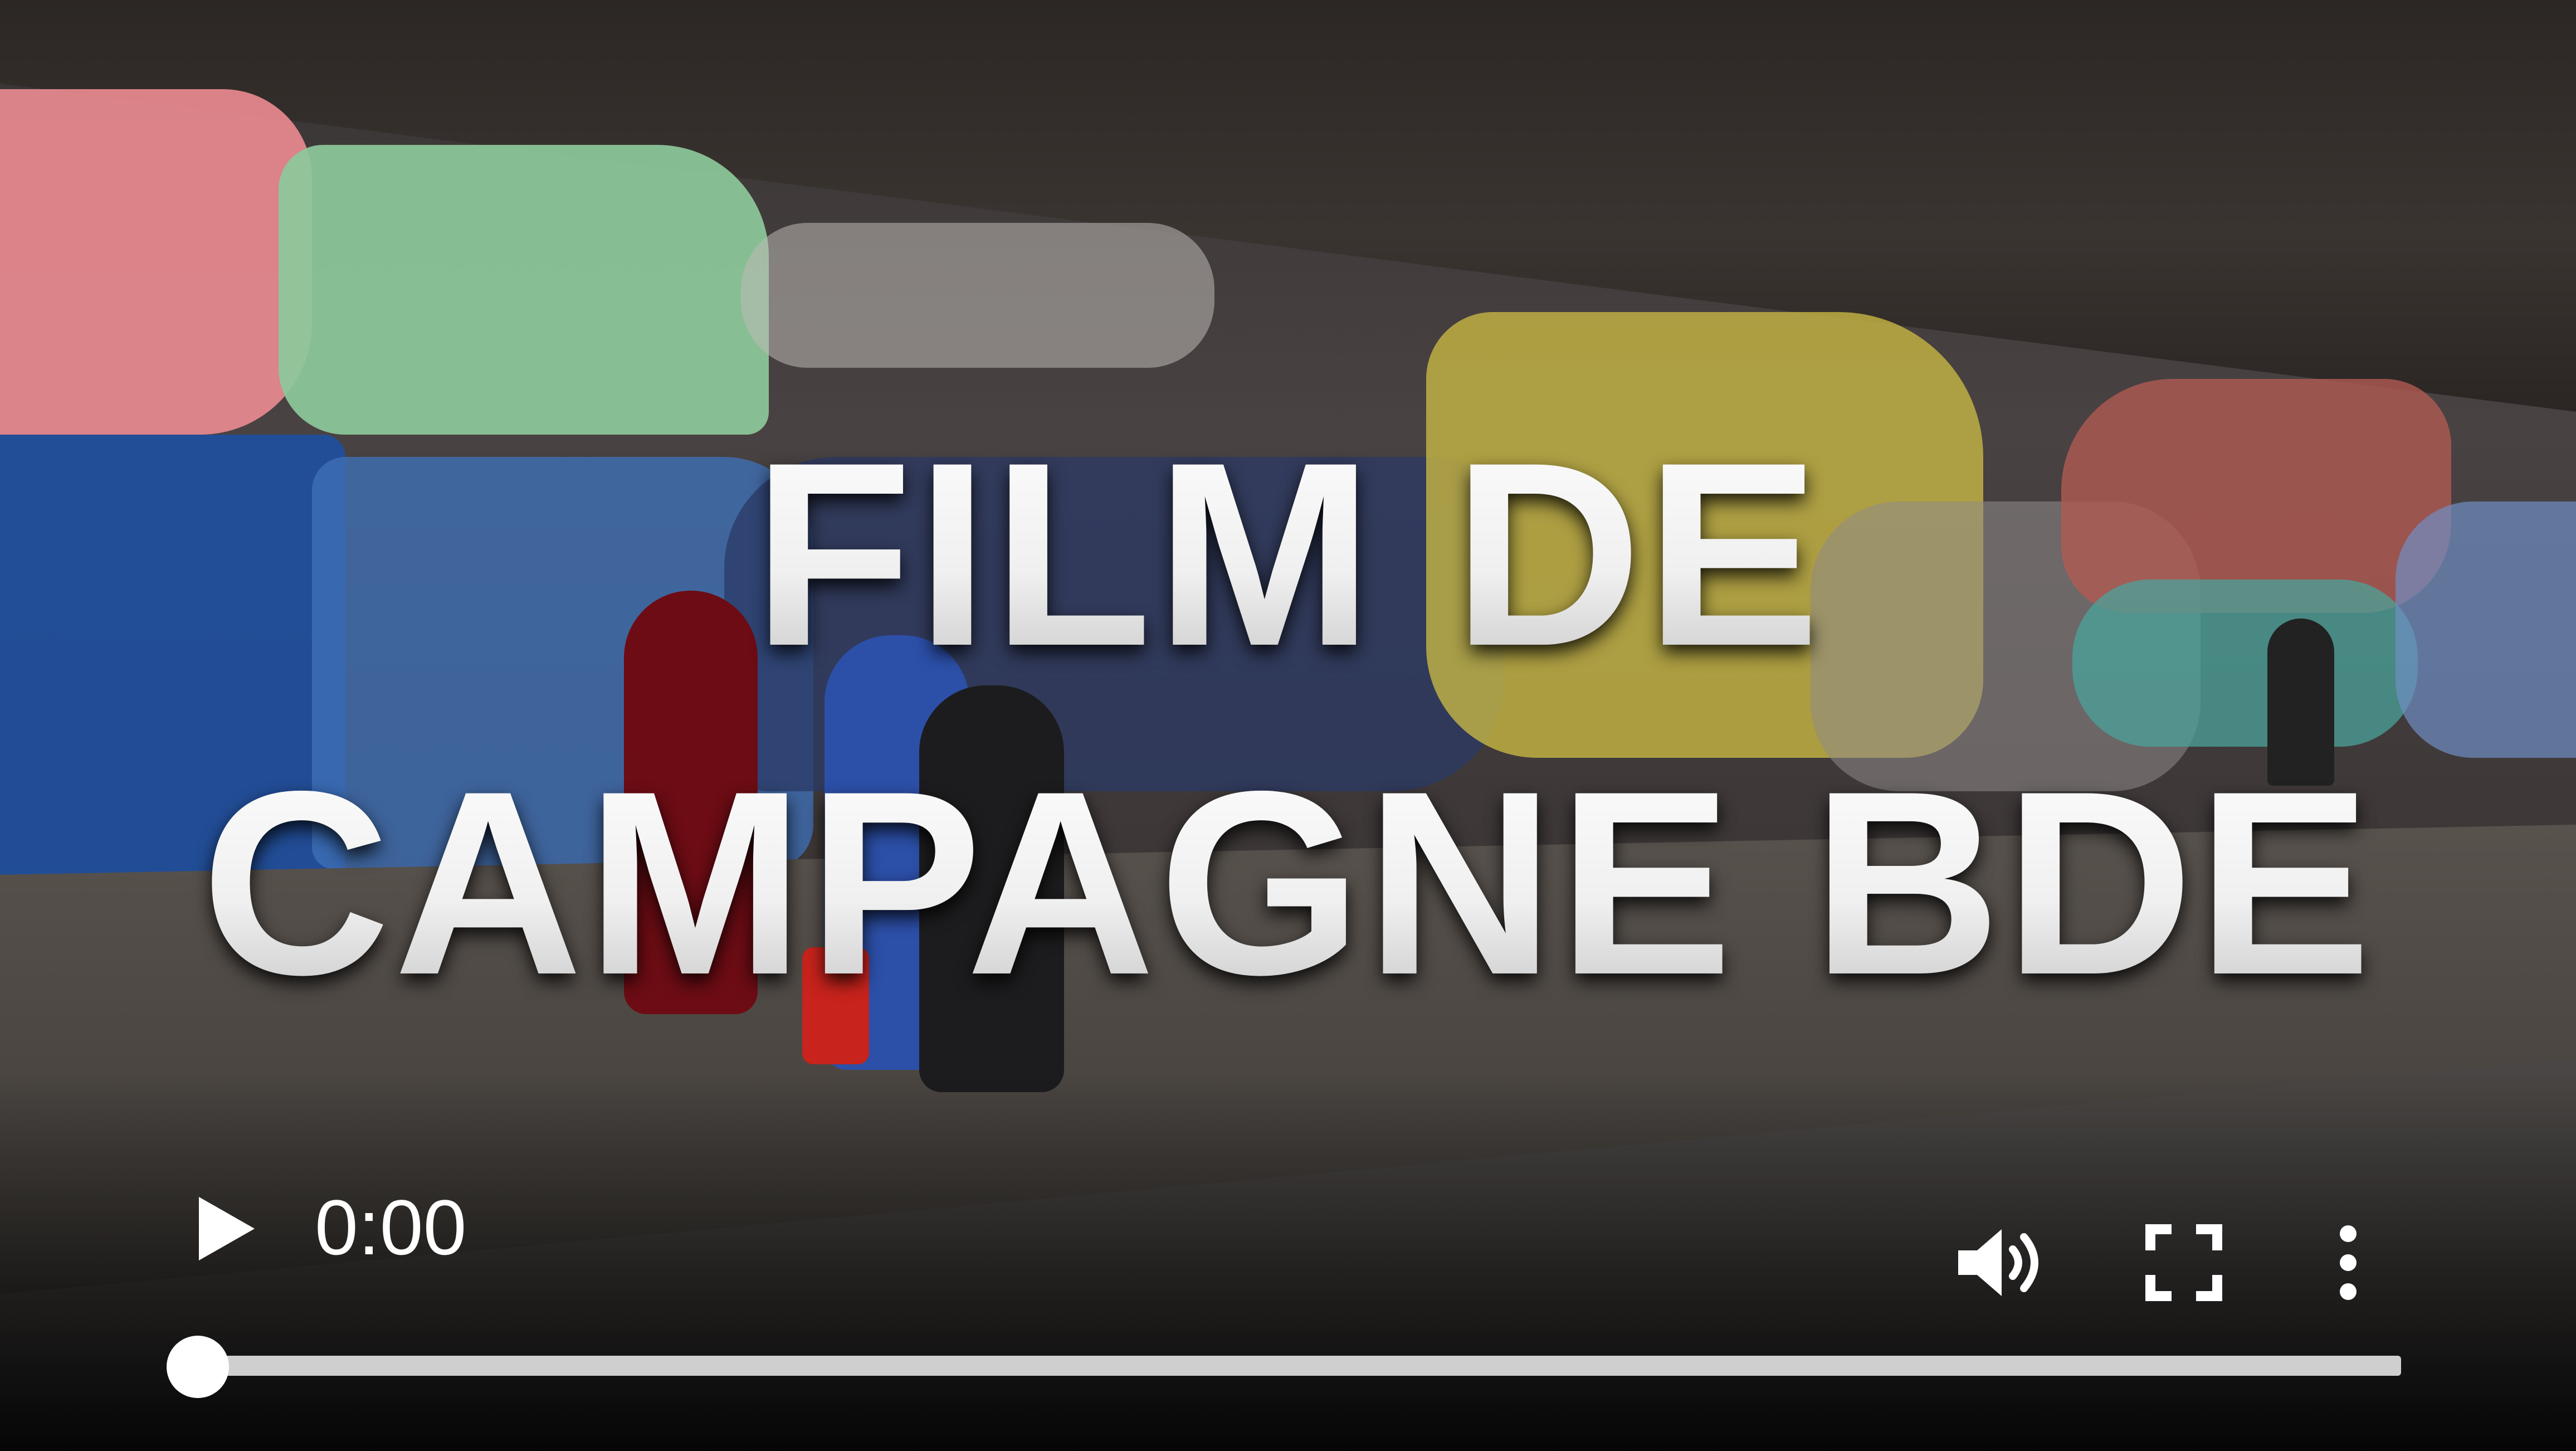  I want to click on play-button, so click(225, 1228).